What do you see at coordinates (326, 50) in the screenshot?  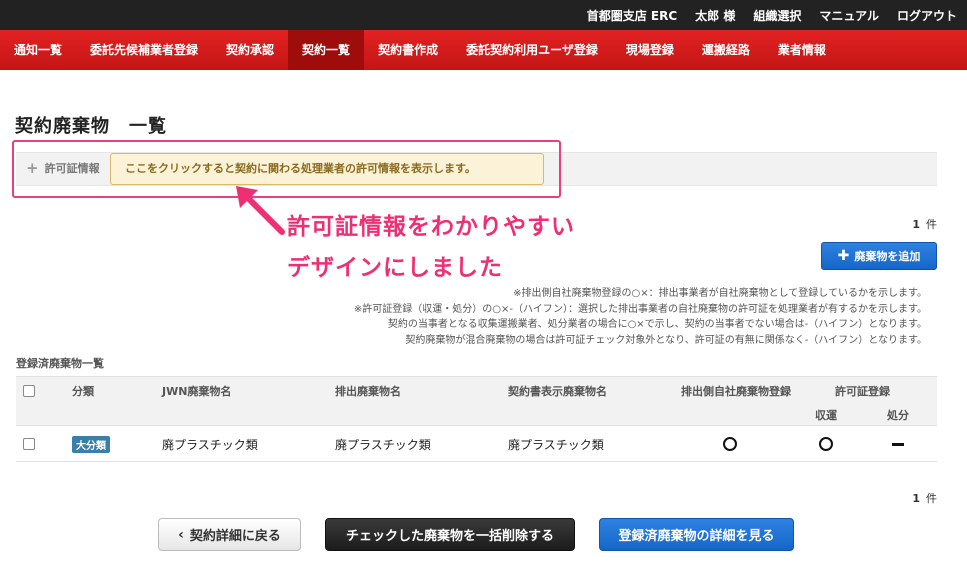 I see `nav-item-contract-list: 契約一覧` at bounding box center [326, 50].